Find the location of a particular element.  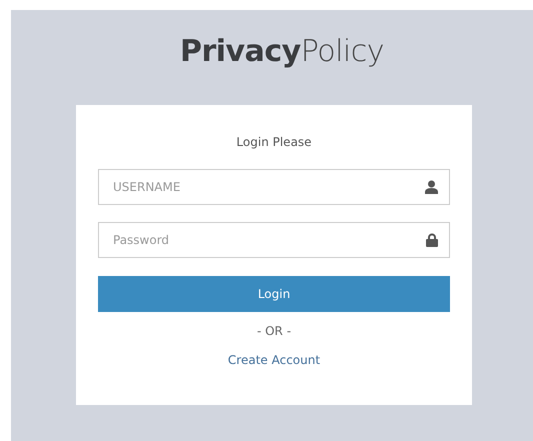

input-field: Password is located at coordinates (274, 240).